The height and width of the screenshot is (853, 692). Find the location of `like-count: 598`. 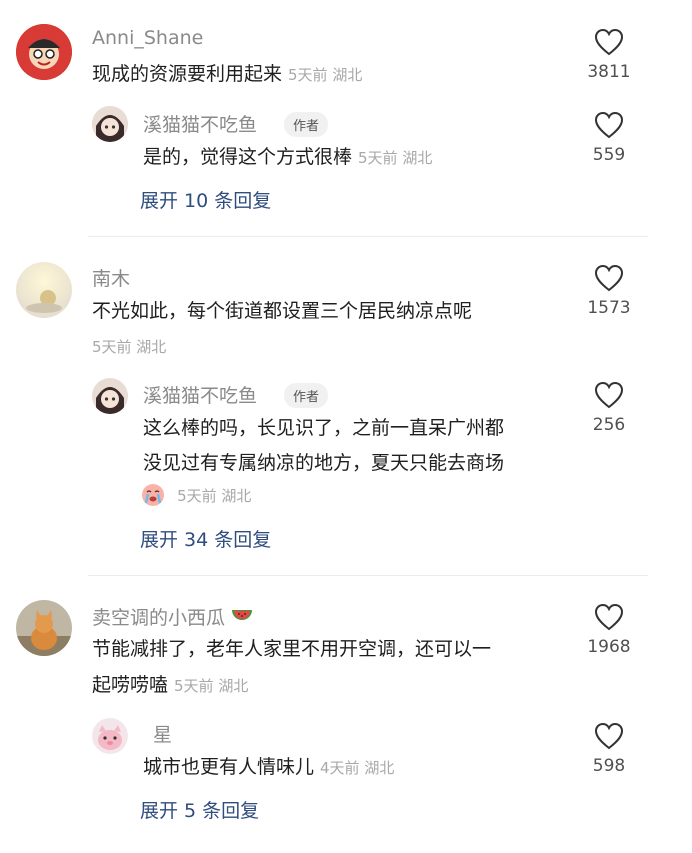

like-count: 598 is located at coordinates (609, 766).